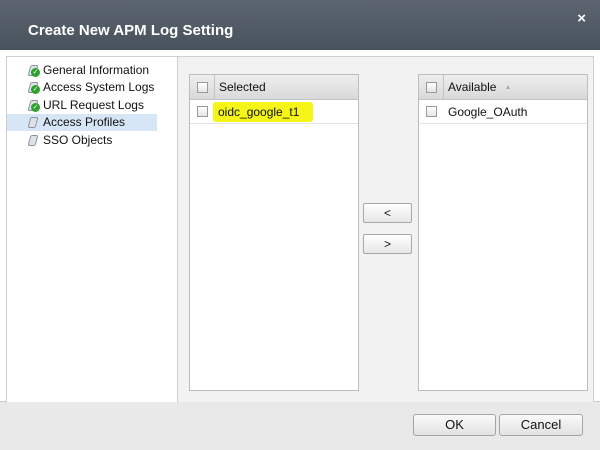 This screenshot has height=450, width=600. I want to click on nav-item-label: URL Request Logs, so click(93, 104).